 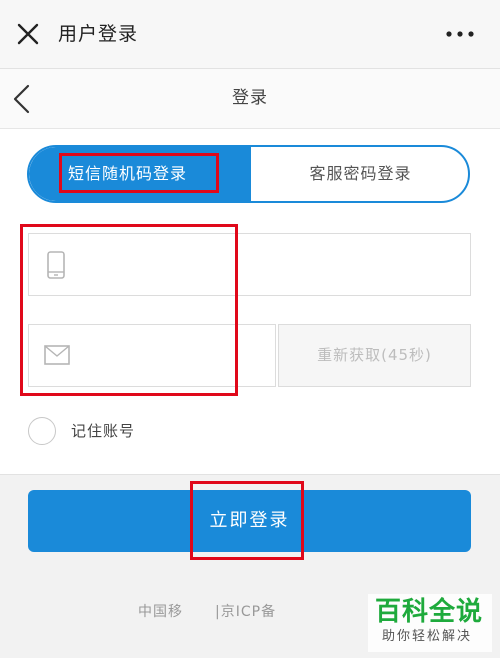 I want to click on tab-cs-login: 客服密码登录, so click(x=359, y=174).